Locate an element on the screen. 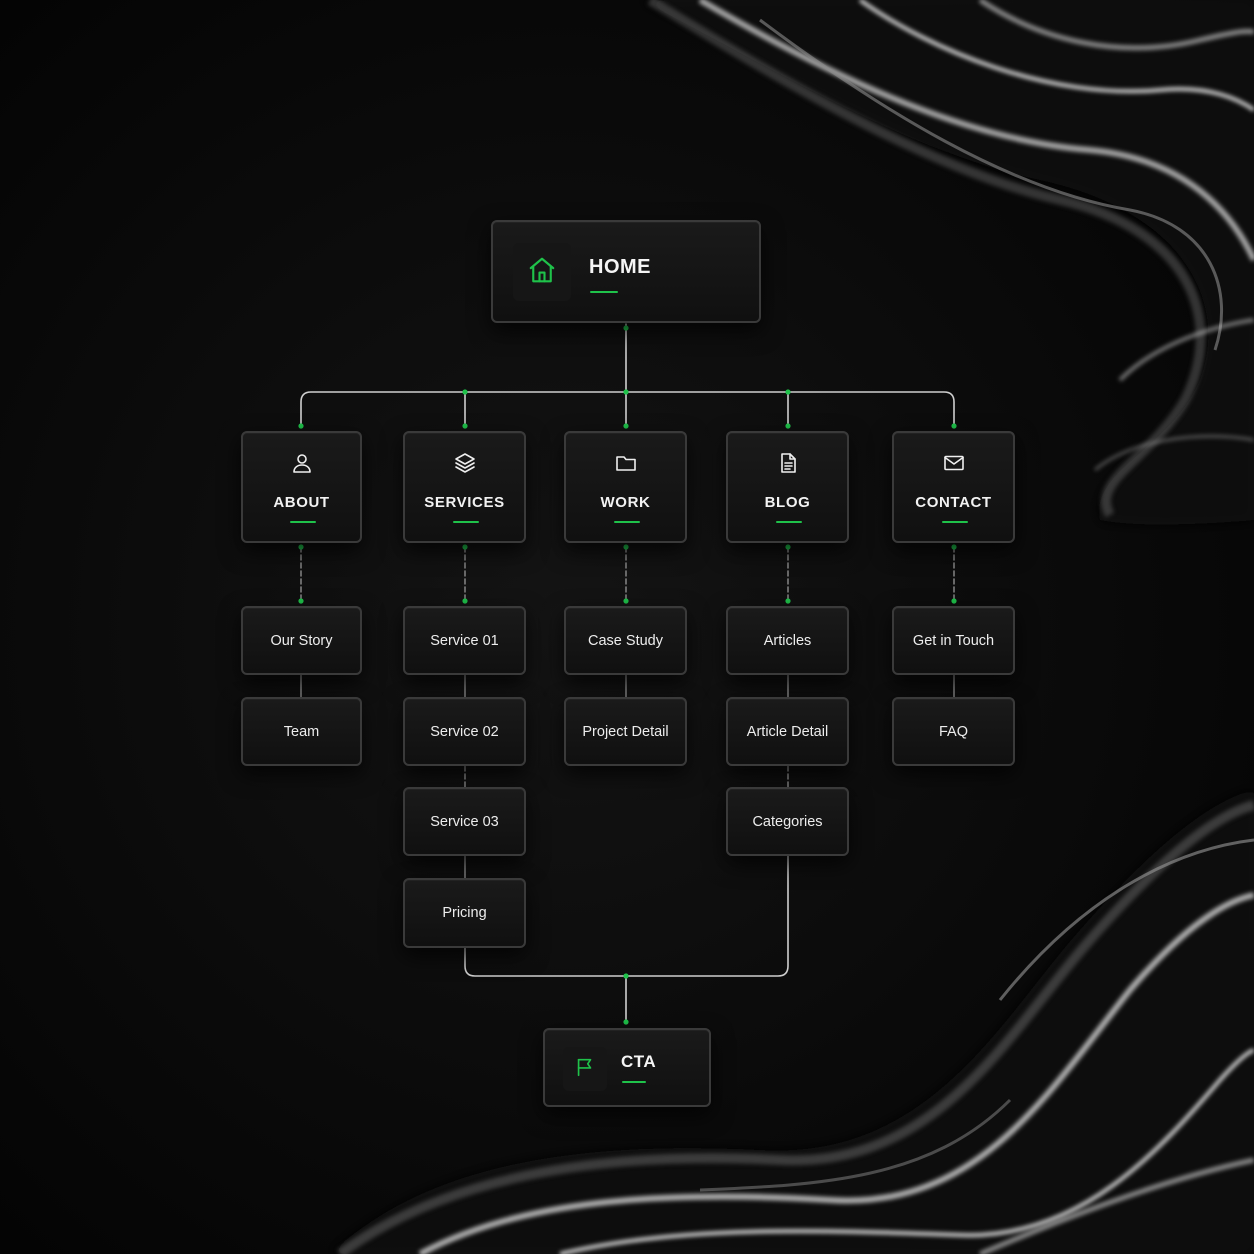 The height and width of the screenshot is (1254, 1254). home-node: HOME is located at coordinates (626, 271).